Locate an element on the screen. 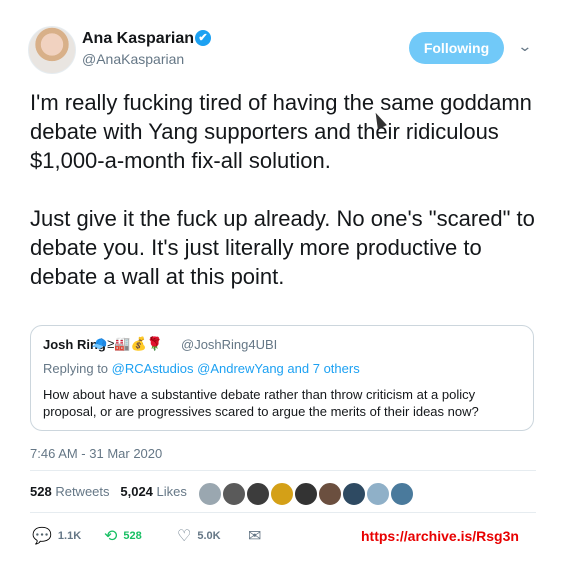  envelope-icon: ✉ is located at coordinates (255, 536).